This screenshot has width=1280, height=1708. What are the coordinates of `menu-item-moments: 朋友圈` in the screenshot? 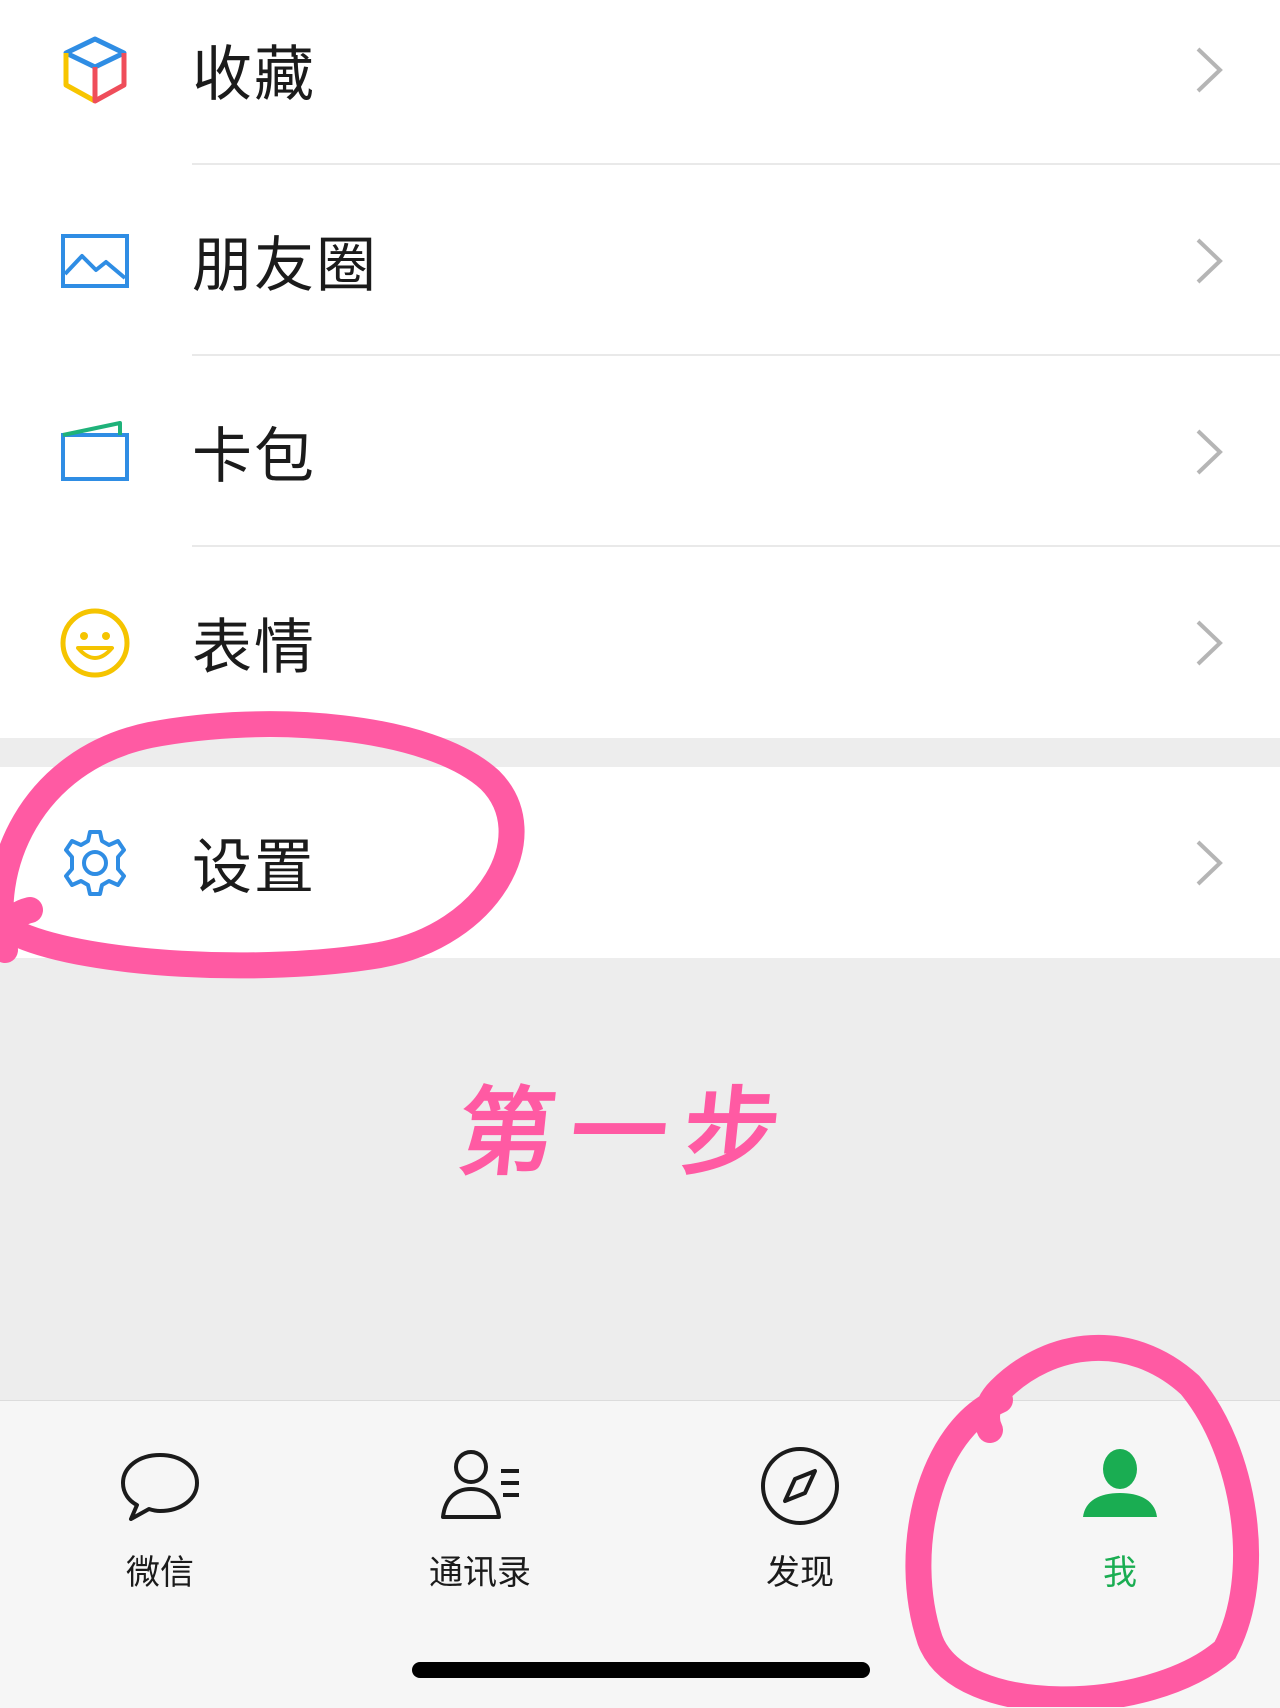 It's located at (640, 260).